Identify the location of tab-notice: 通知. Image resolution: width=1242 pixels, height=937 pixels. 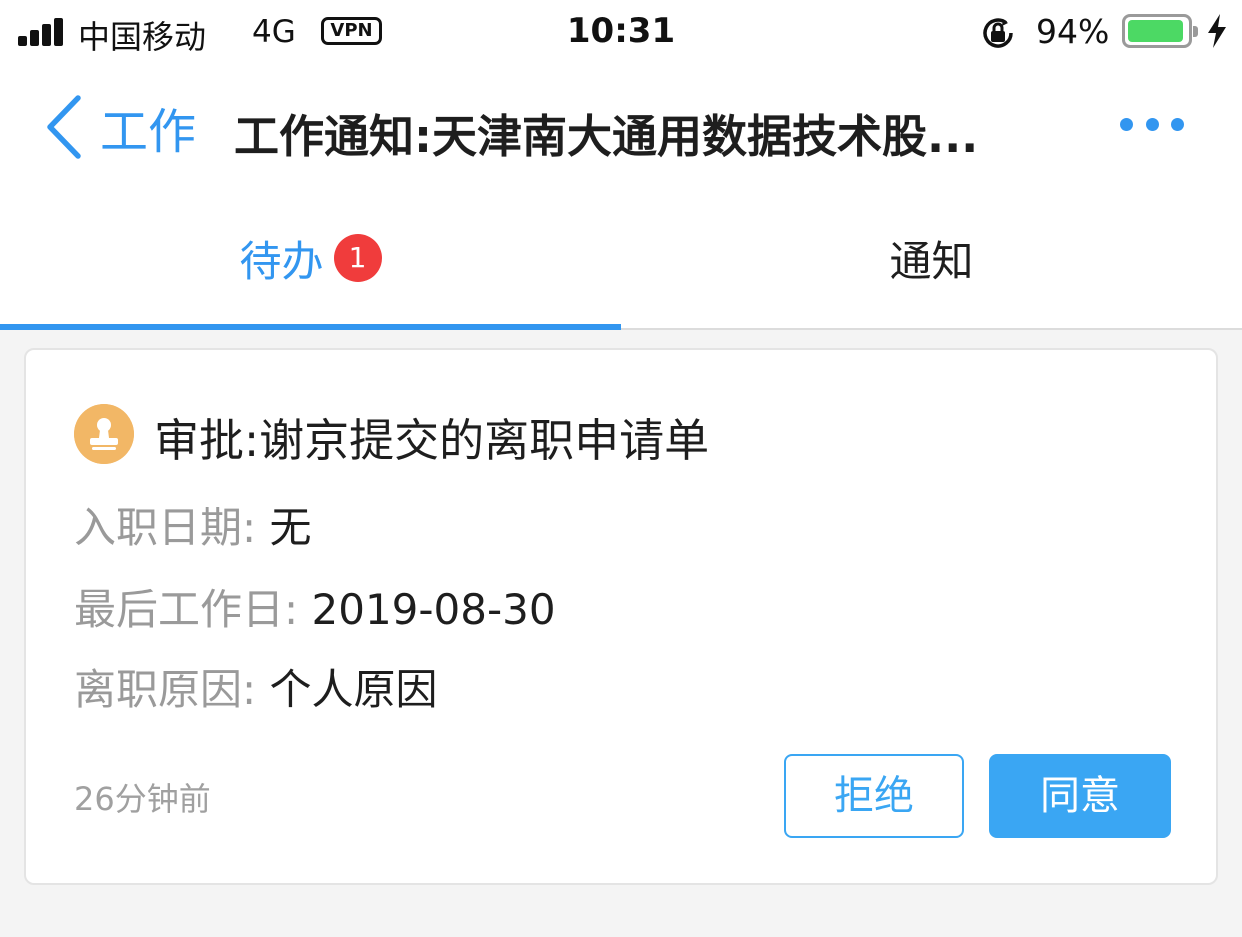
(931, 258).